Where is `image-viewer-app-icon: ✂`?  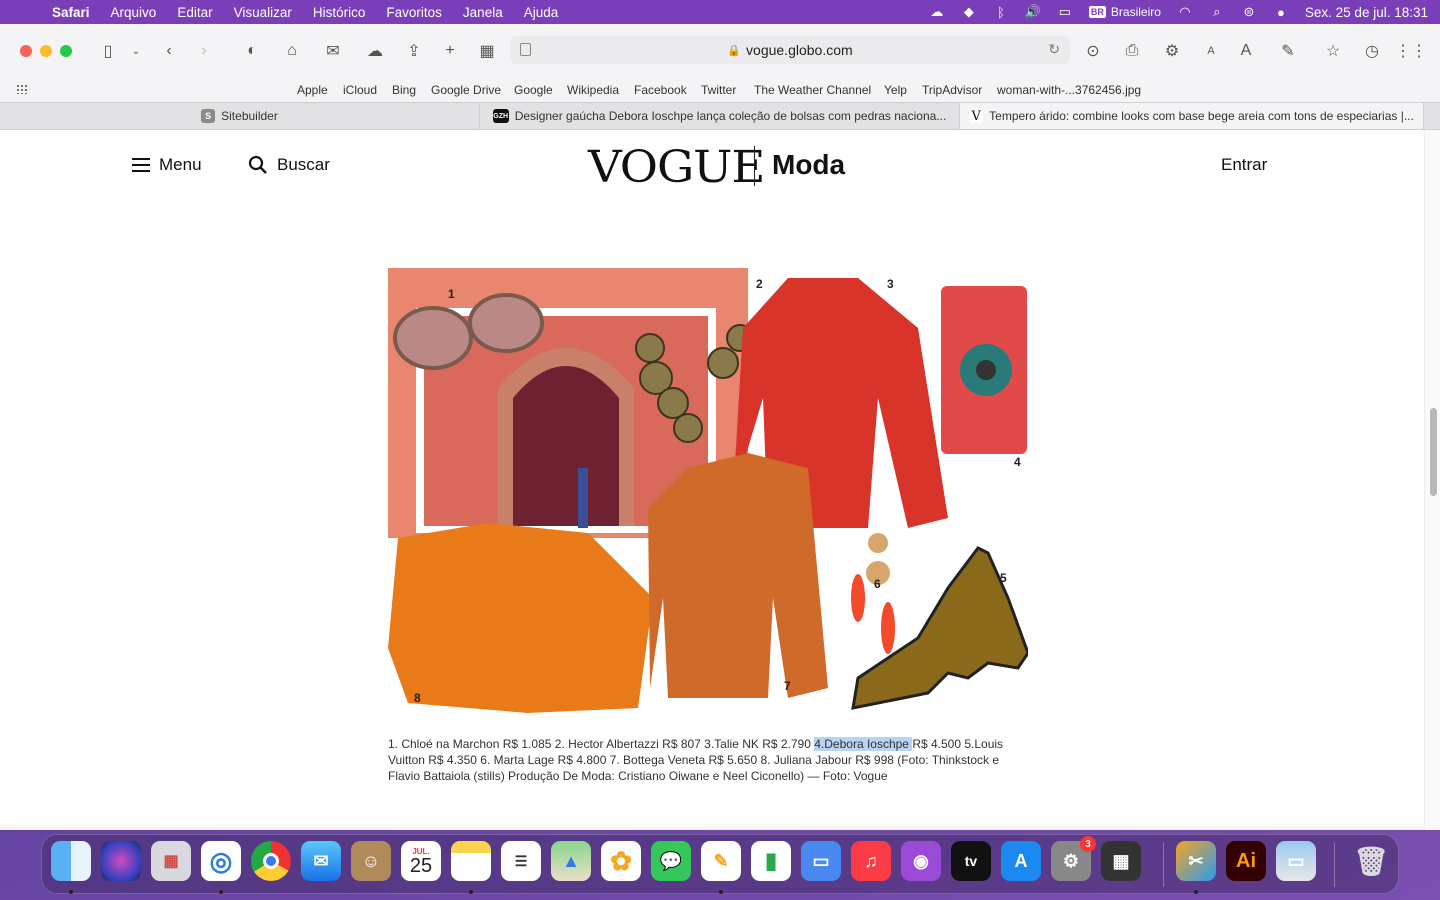
image-viewer-app-icon: ✂ is located at coordinates (1196, 861).